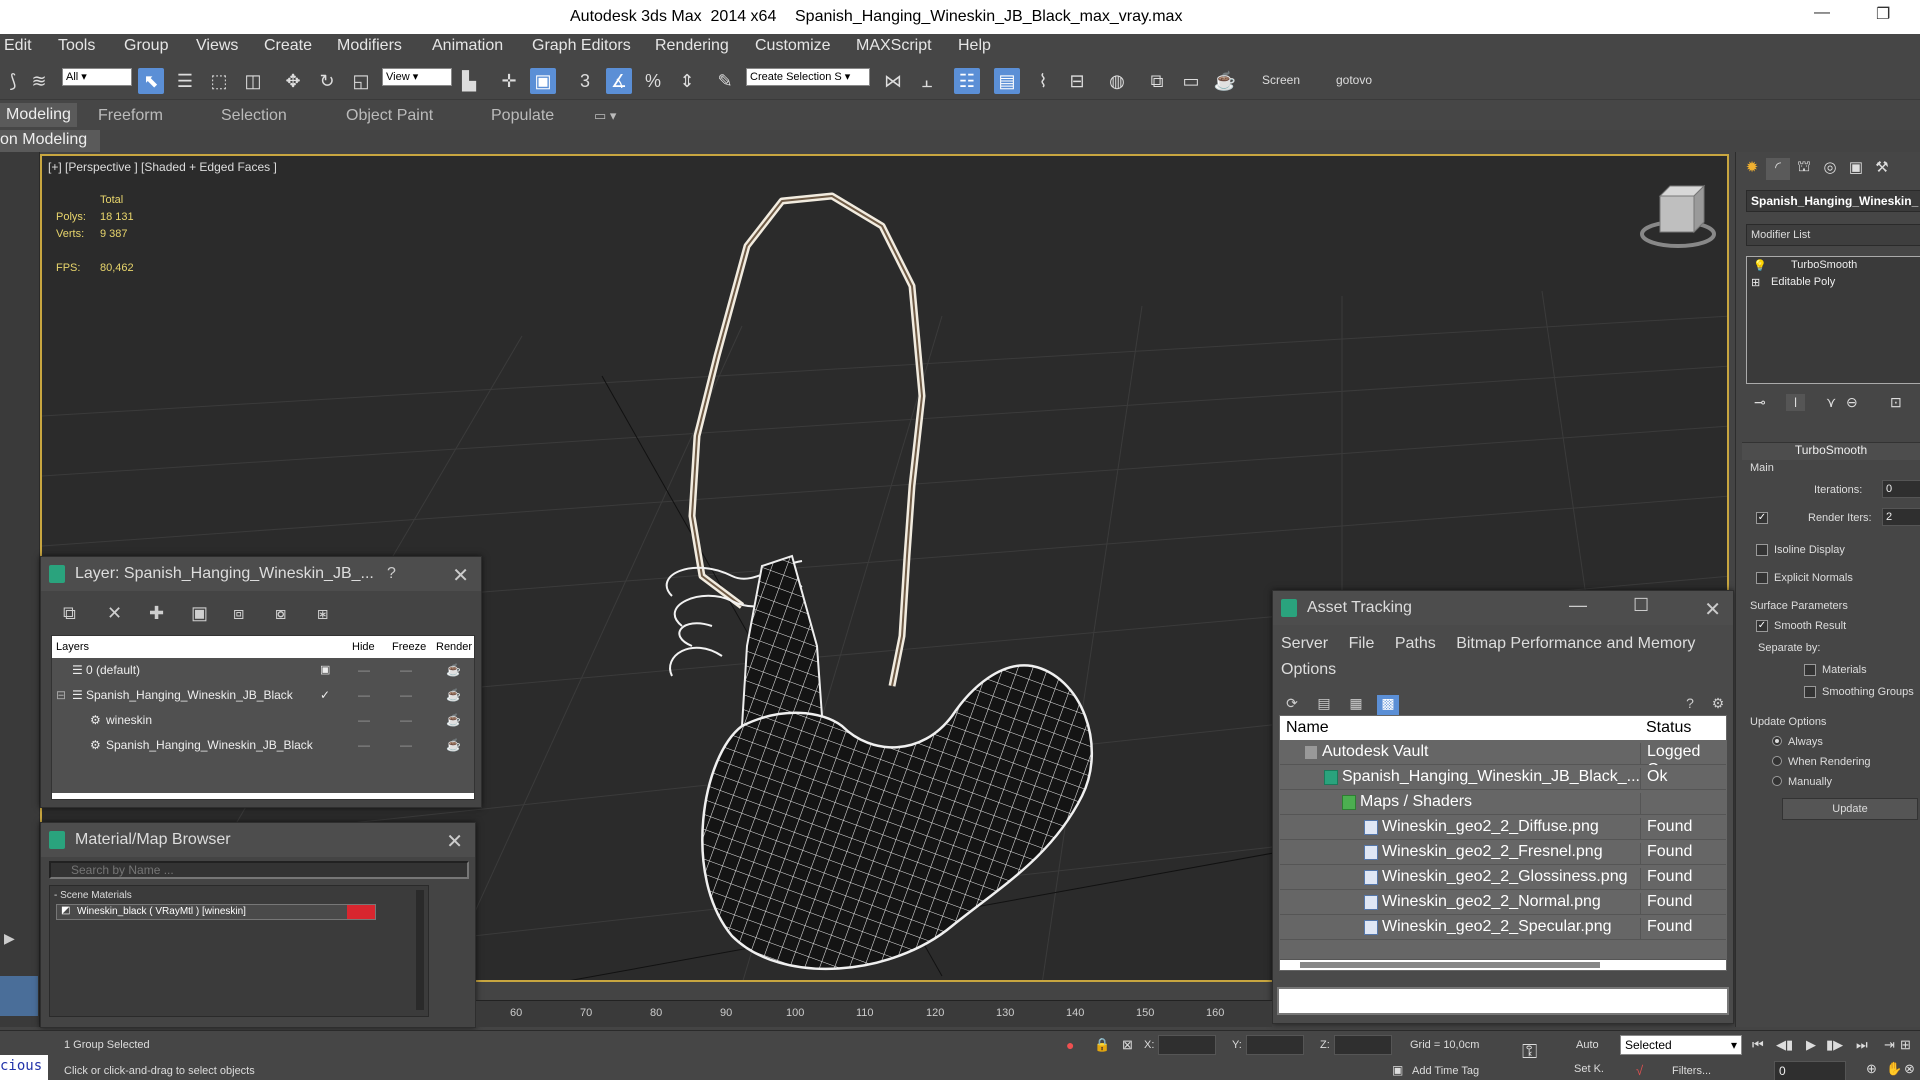  I want to click on help-button: ?, so click(391, 574).